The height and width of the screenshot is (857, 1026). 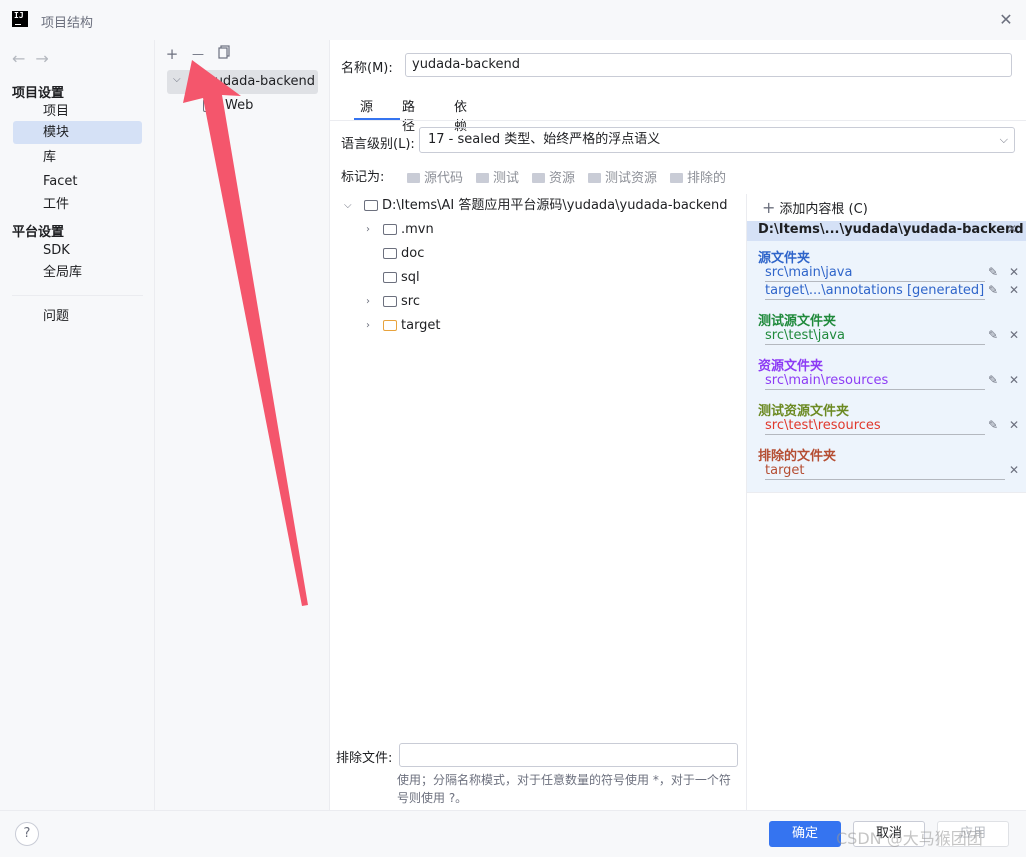 I want to click on mark-test-resources-button: 测试资源, so click(x=622, y=176).